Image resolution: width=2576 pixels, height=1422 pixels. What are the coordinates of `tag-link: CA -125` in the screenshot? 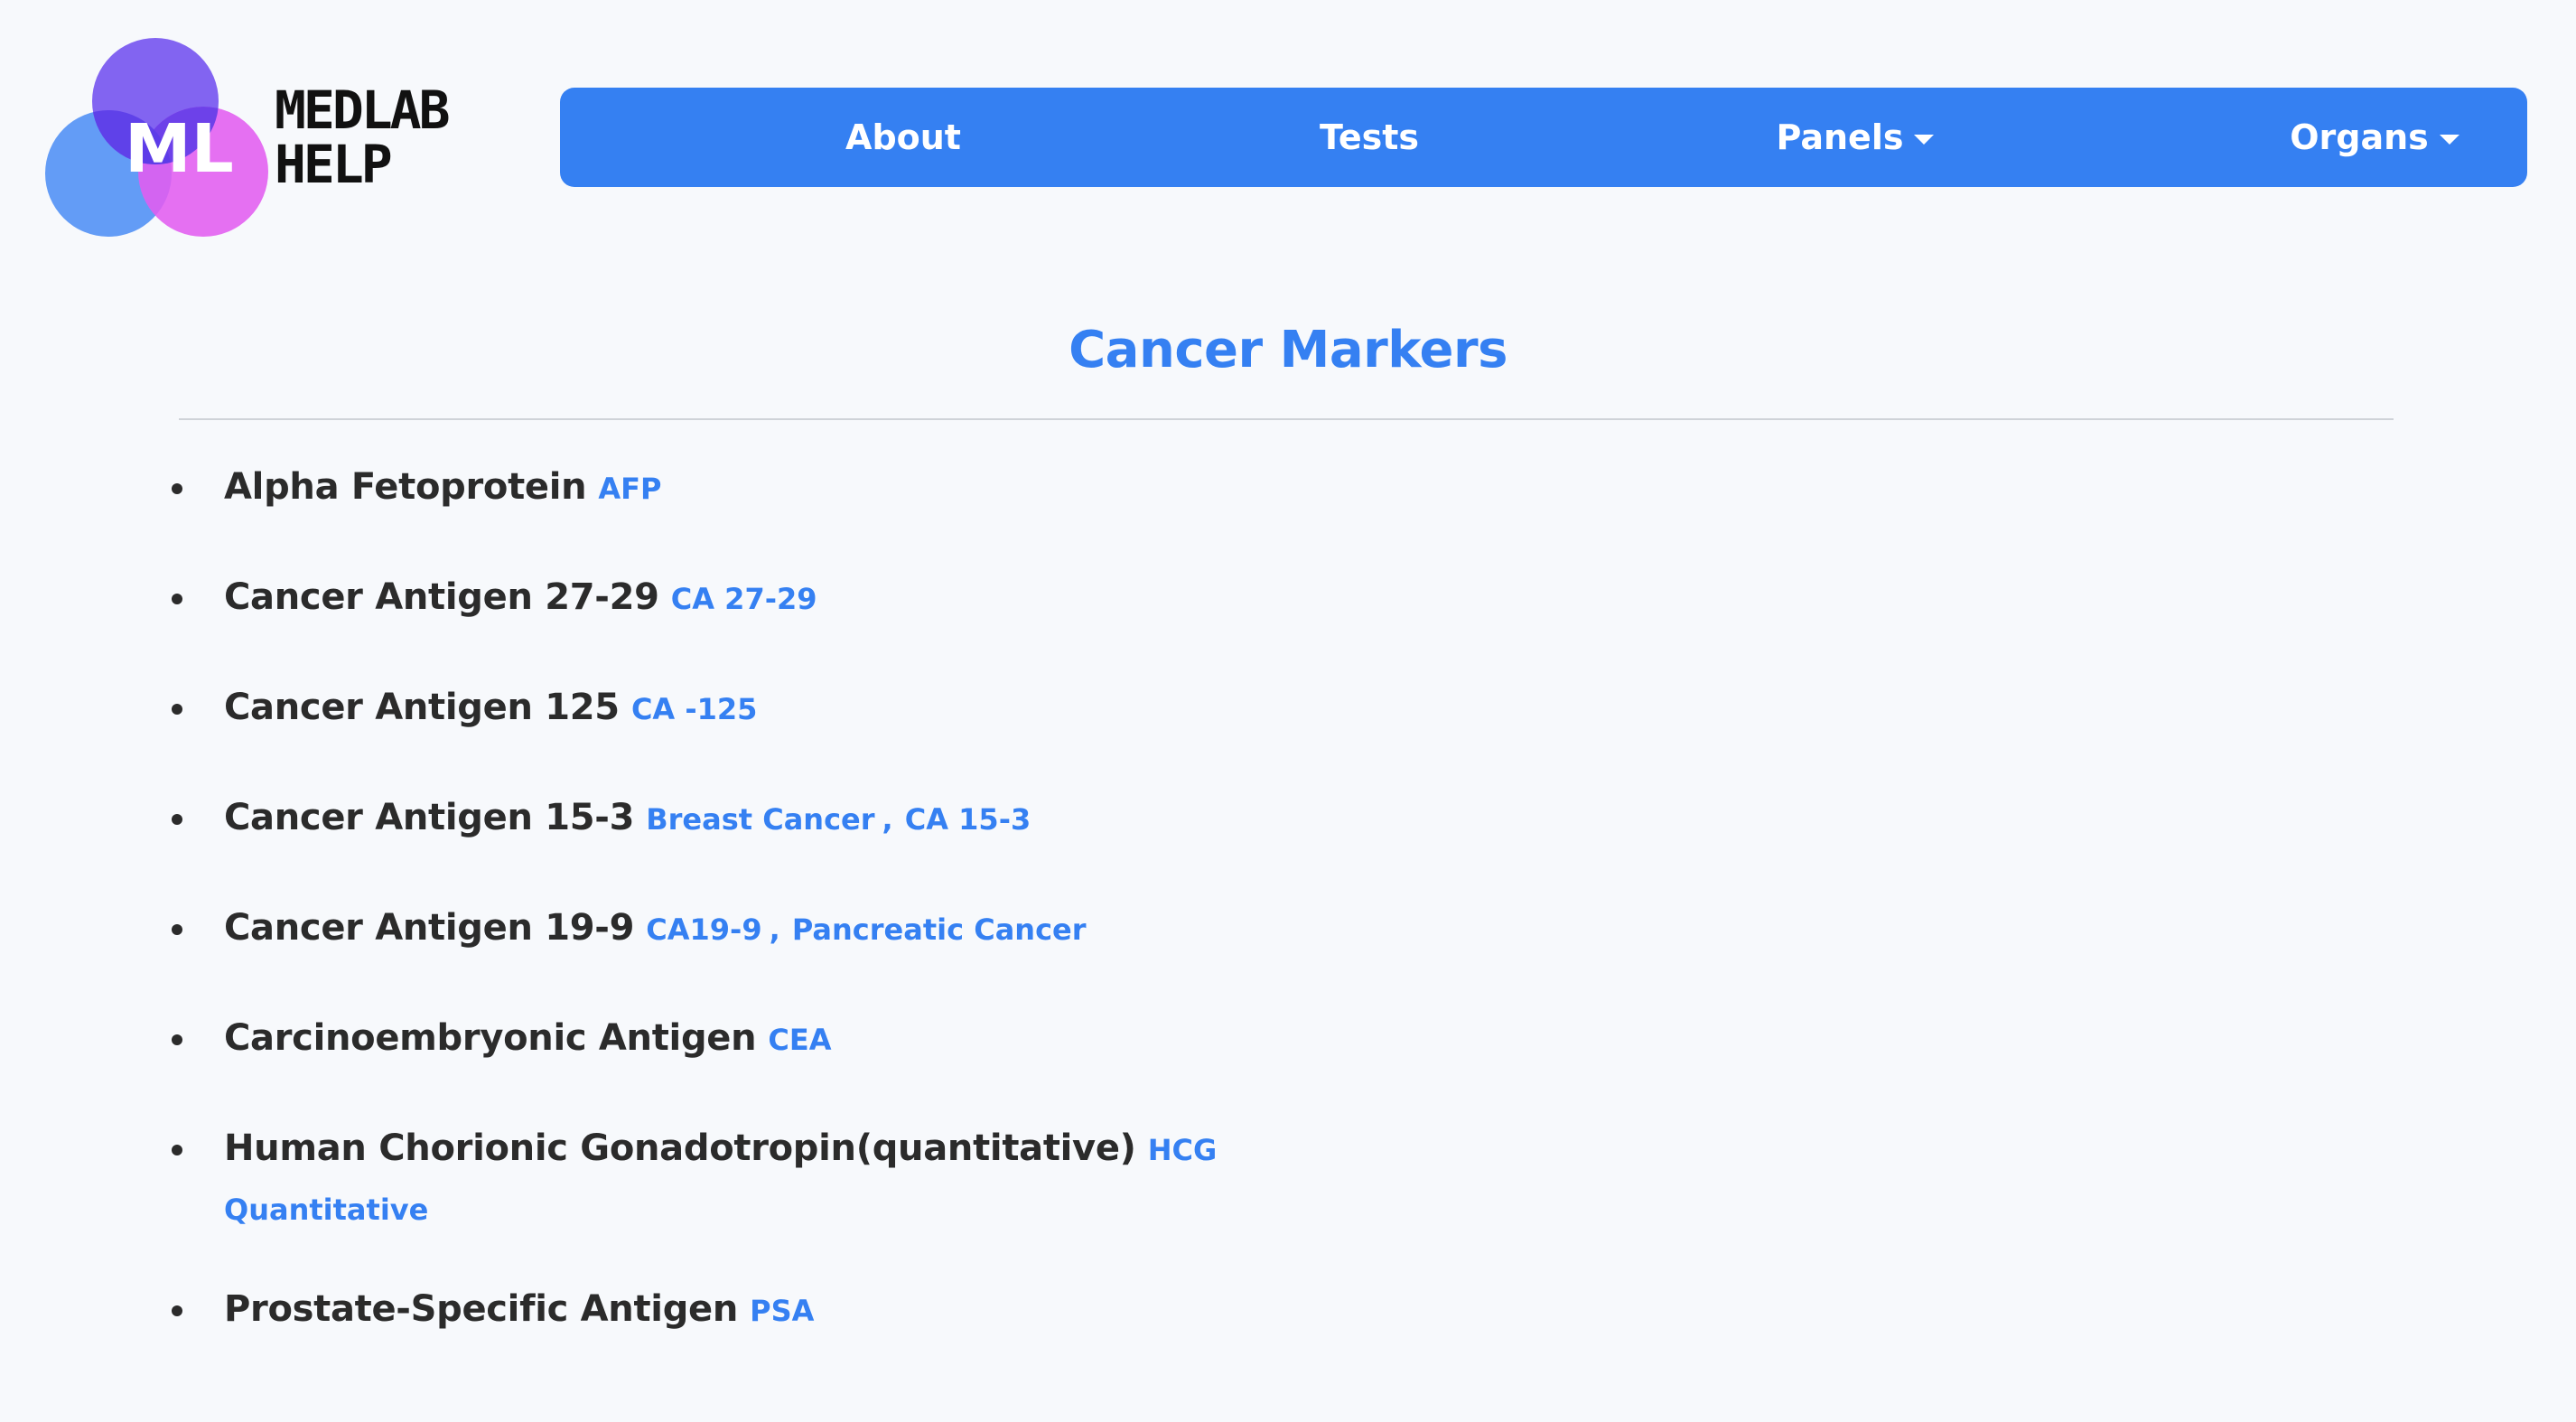 It's located at (694, 709).